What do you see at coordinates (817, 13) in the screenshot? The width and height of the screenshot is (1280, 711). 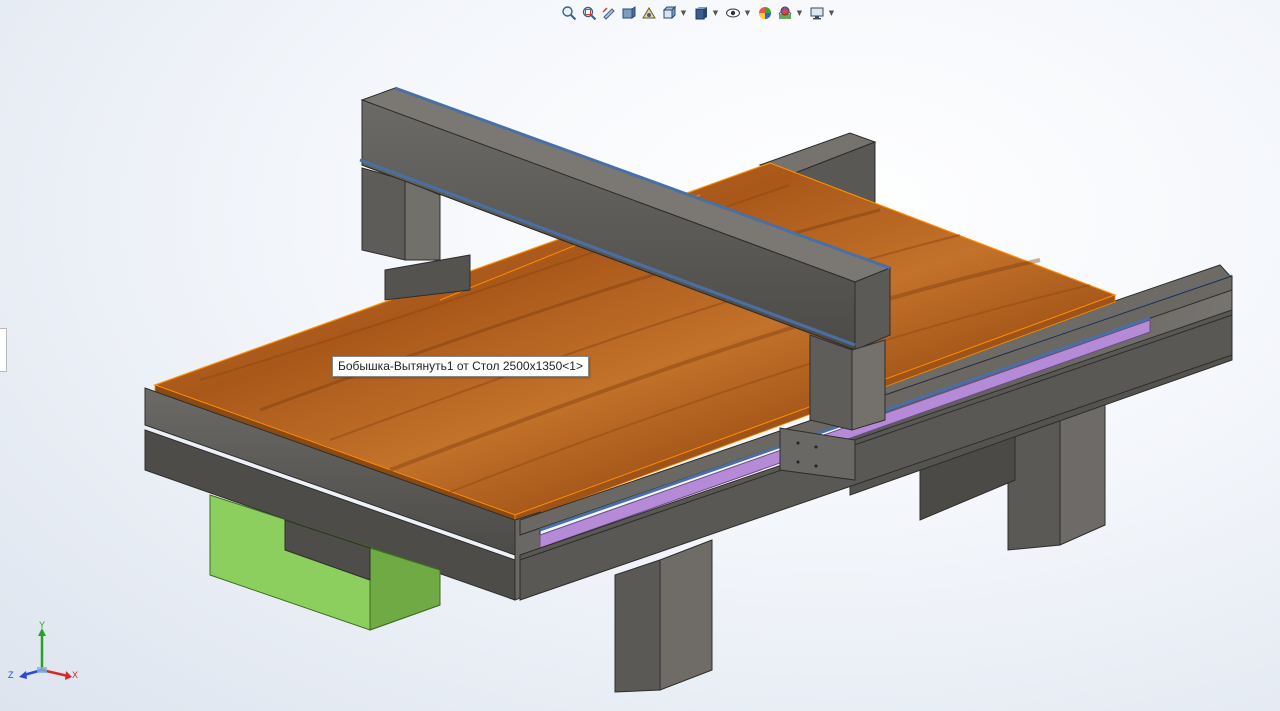 I see `view-settings-icon` at bounding box center [817, 13].